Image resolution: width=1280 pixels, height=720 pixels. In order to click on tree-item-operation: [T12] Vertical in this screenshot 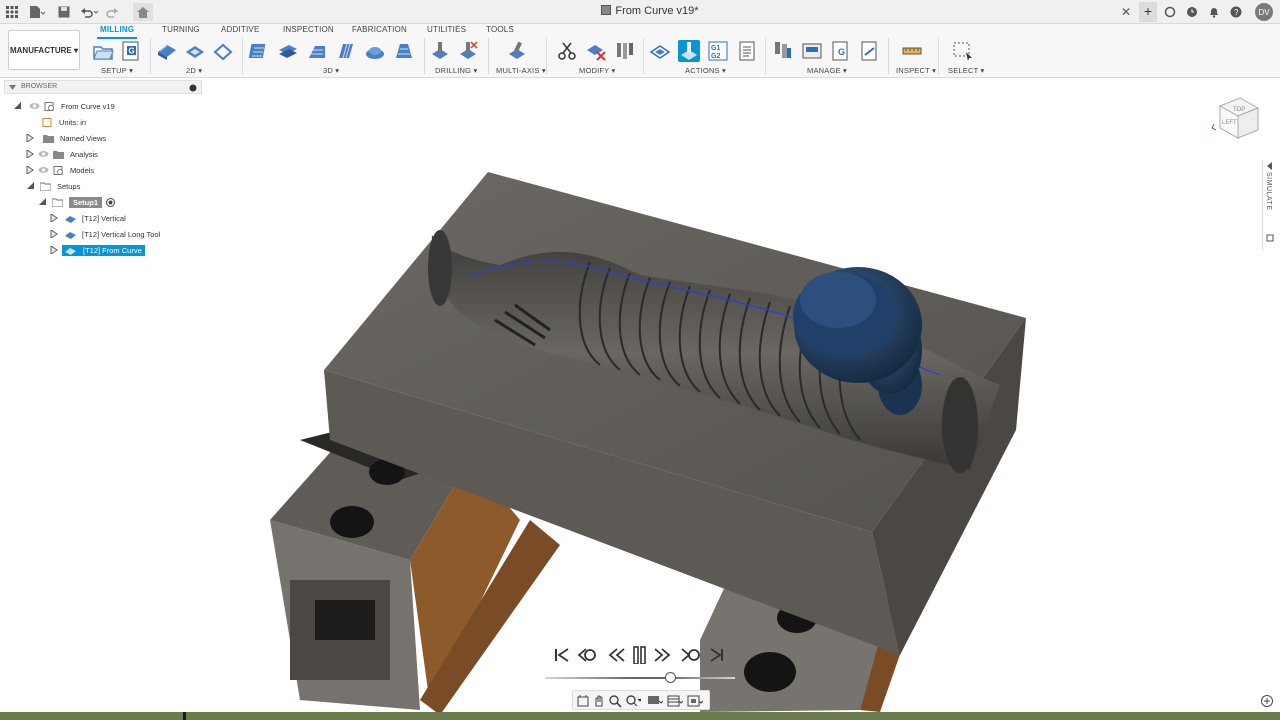, I will do `click(88, 218)`.